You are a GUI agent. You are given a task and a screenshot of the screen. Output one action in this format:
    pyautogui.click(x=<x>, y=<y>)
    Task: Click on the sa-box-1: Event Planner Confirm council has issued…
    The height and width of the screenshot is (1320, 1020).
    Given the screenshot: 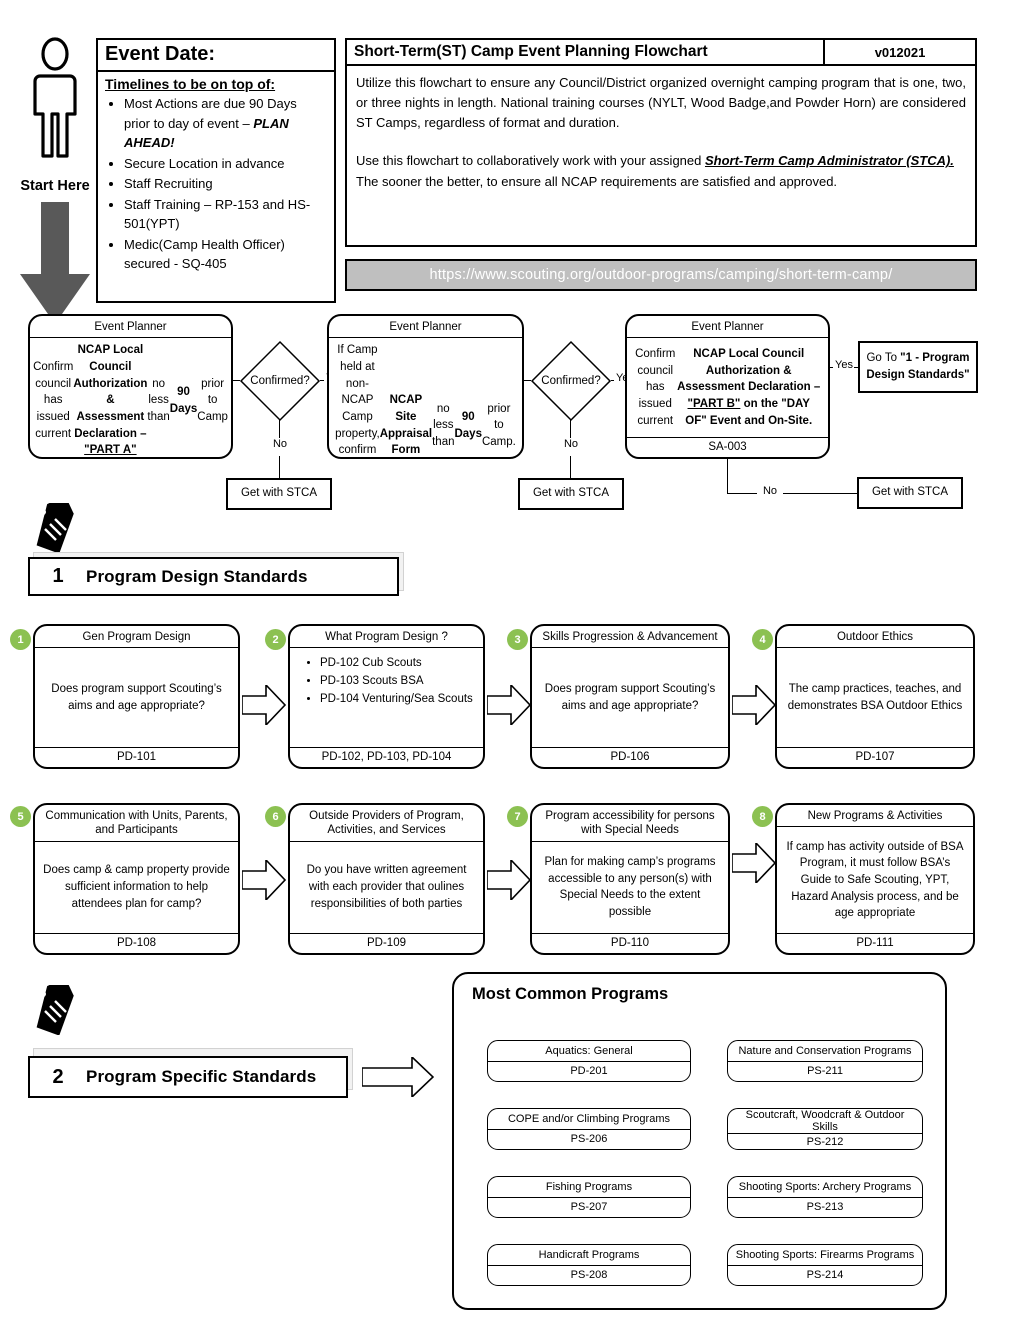 What is the action you would take?
    pyautogui.click(x=130, y=386)
    